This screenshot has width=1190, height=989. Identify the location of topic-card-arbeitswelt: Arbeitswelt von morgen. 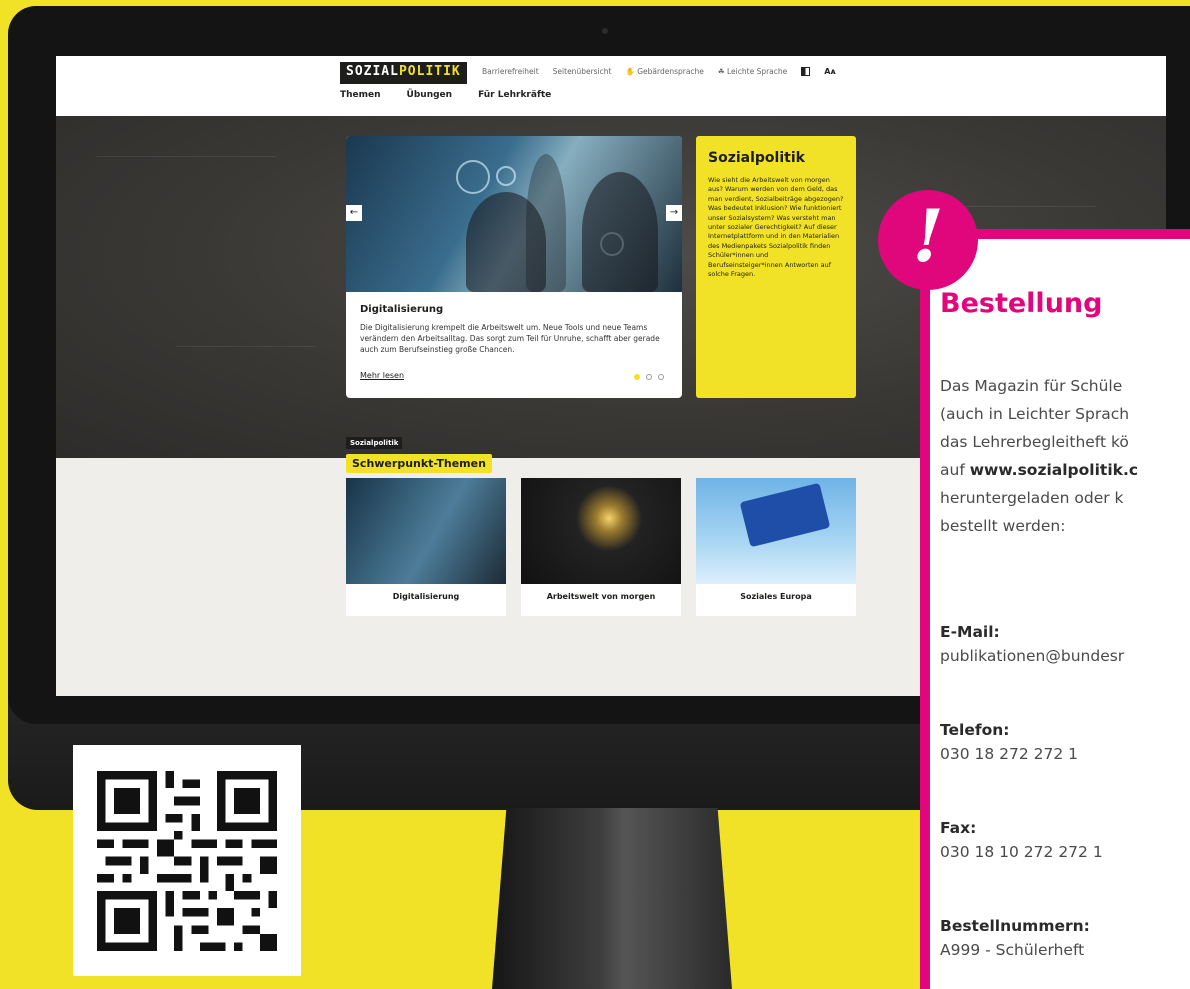
(601, 547).